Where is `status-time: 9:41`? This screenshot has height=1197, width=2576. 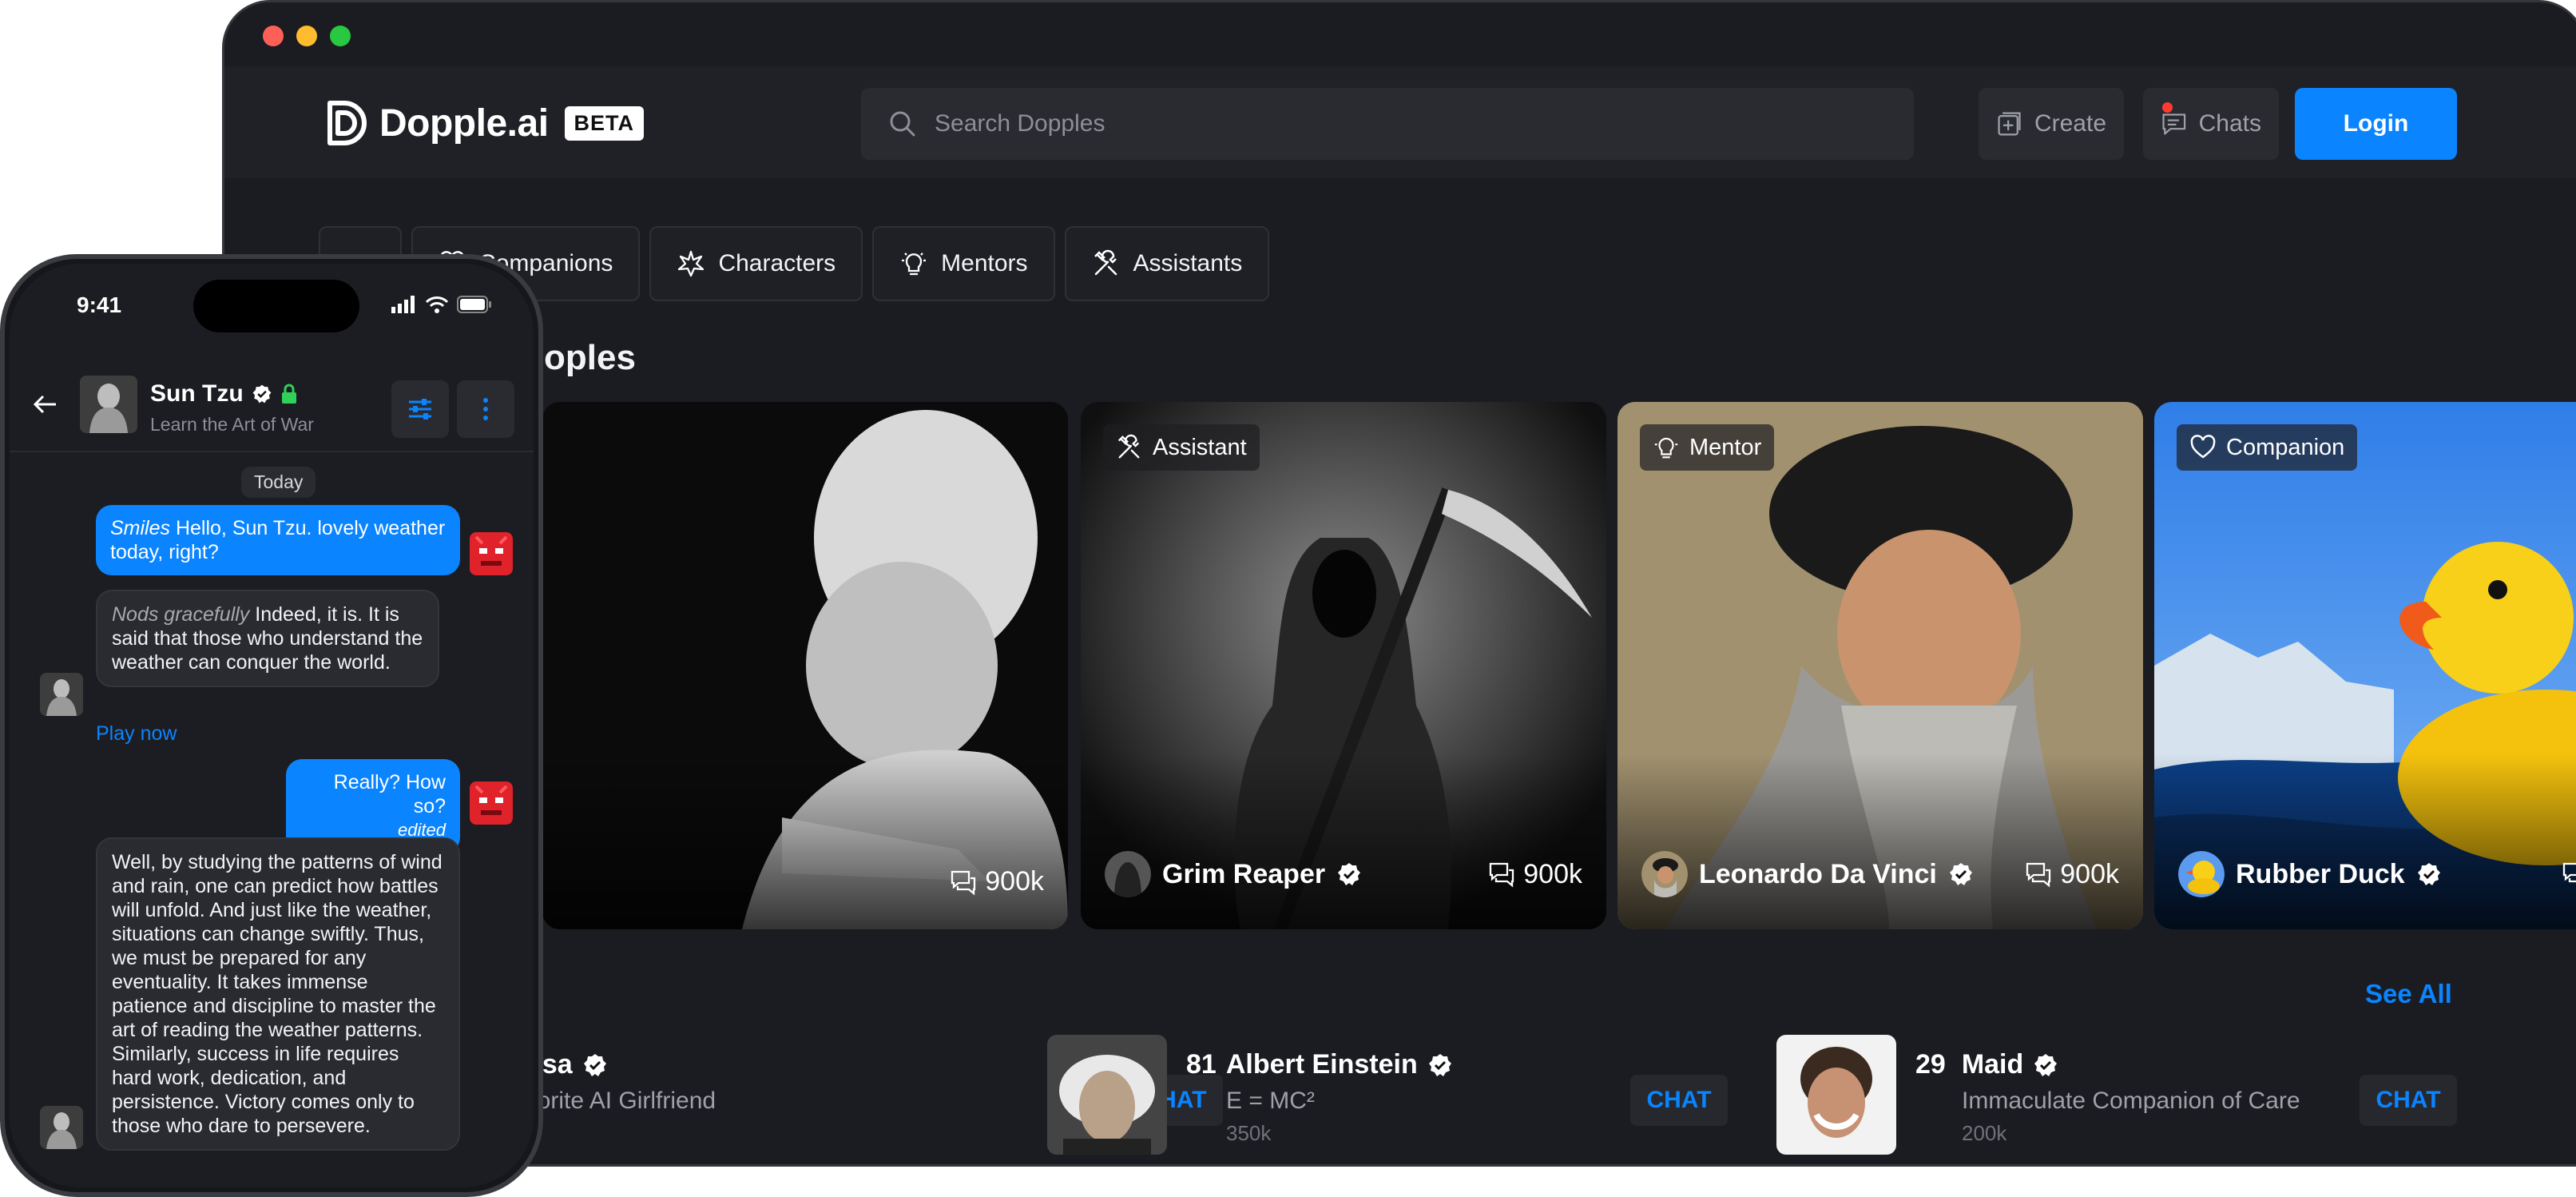 status-time: 9:41 is located at coordinates (99, 304).